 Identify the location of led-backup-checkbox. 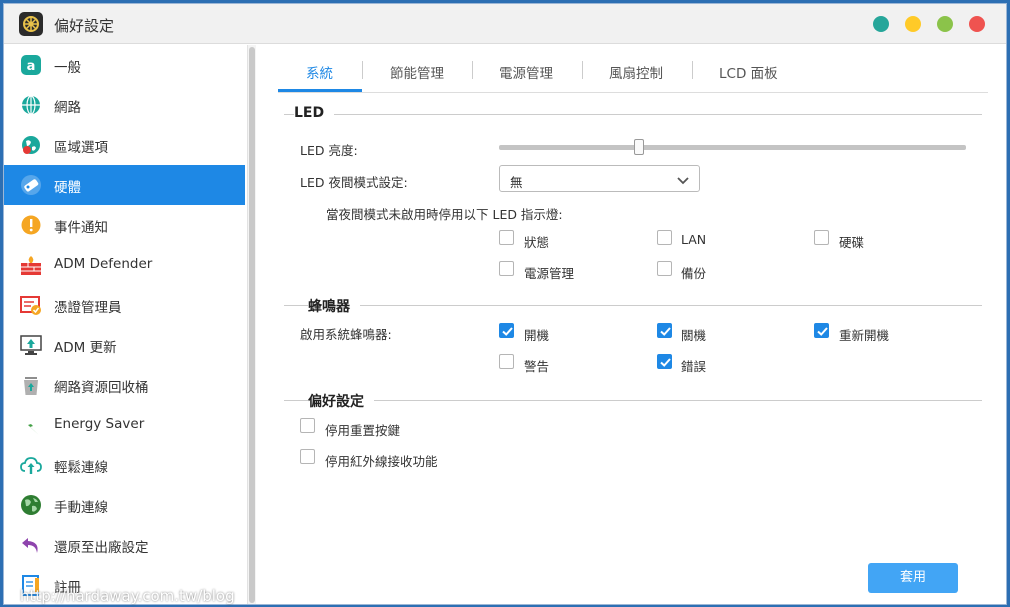
(664, 268).